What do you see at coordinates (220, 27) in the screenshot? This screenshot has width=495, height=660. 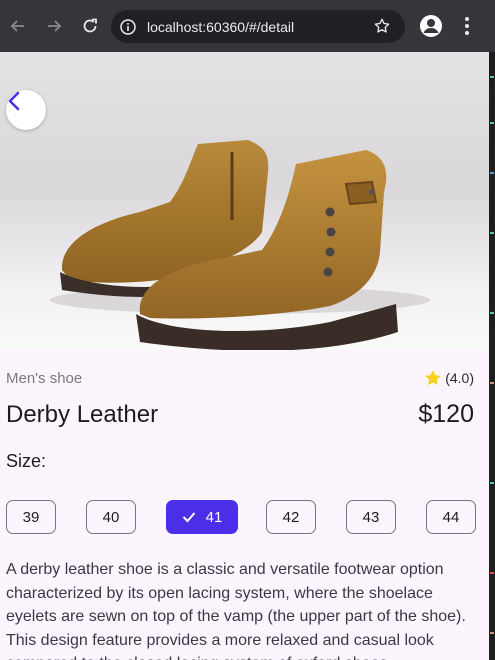 I see `url-text: localhost:60360/#/detail` at bounding box center [220, 27].